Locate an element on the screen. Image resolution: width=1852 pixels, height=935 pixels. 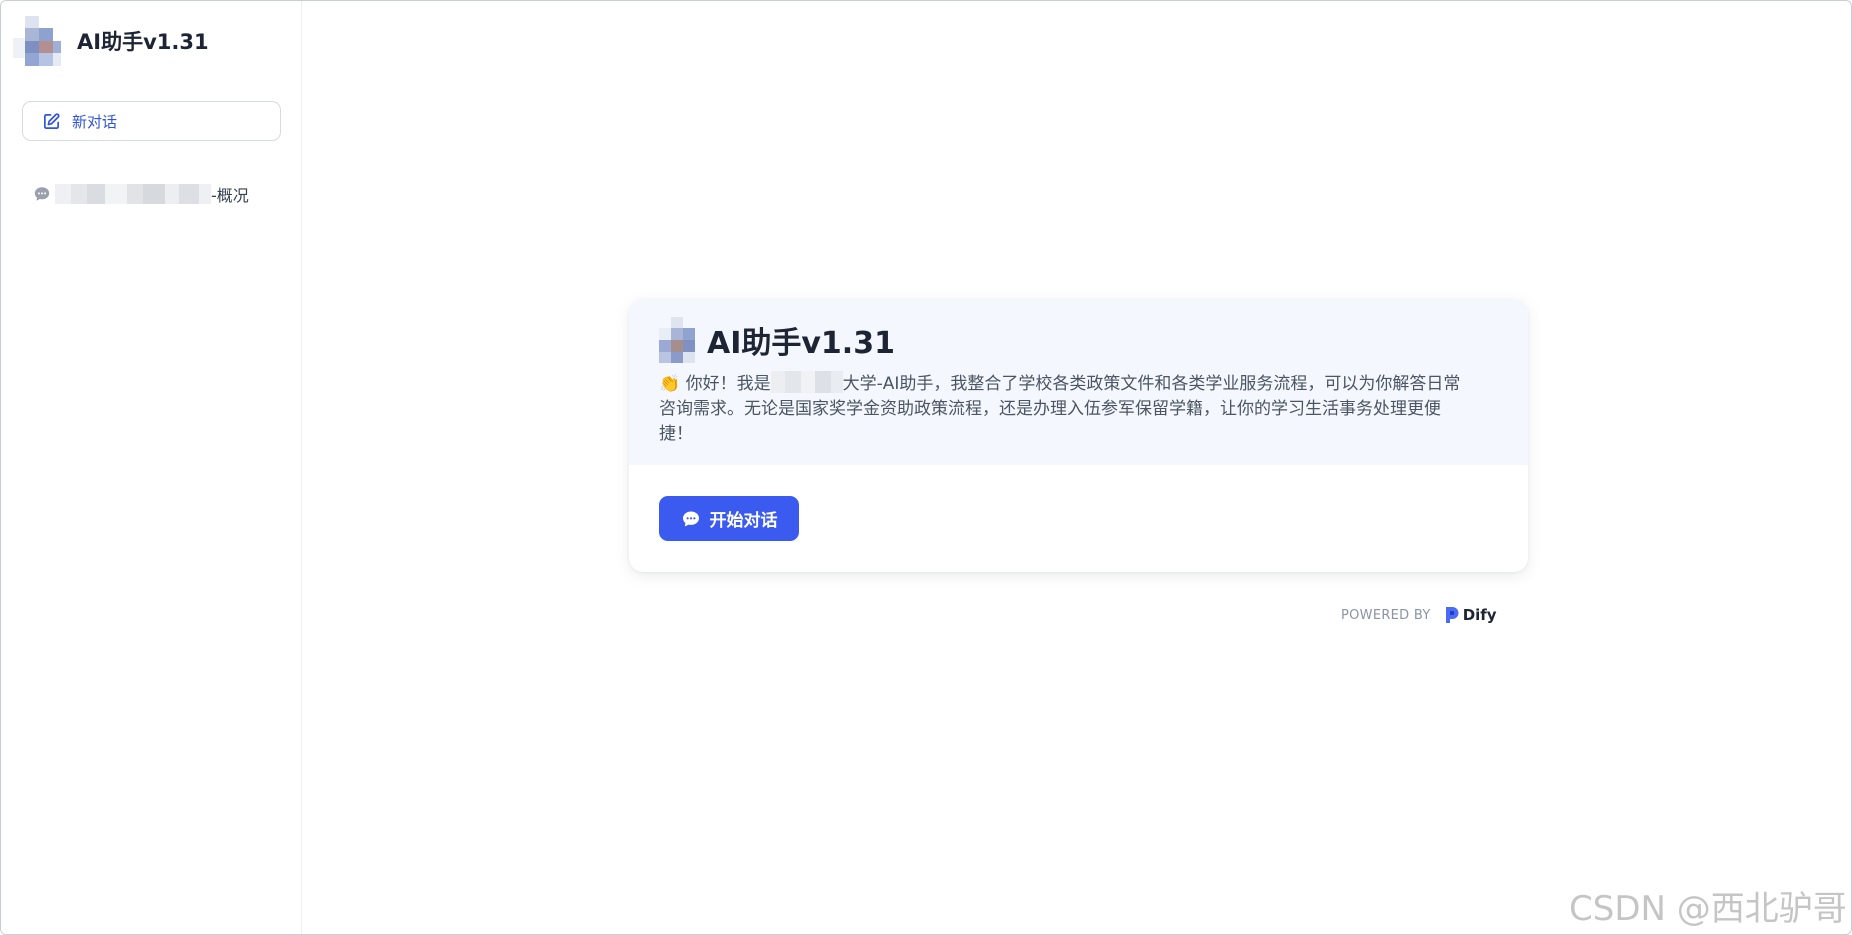
dify-logo-icon is located at coordinates (1452, 615).